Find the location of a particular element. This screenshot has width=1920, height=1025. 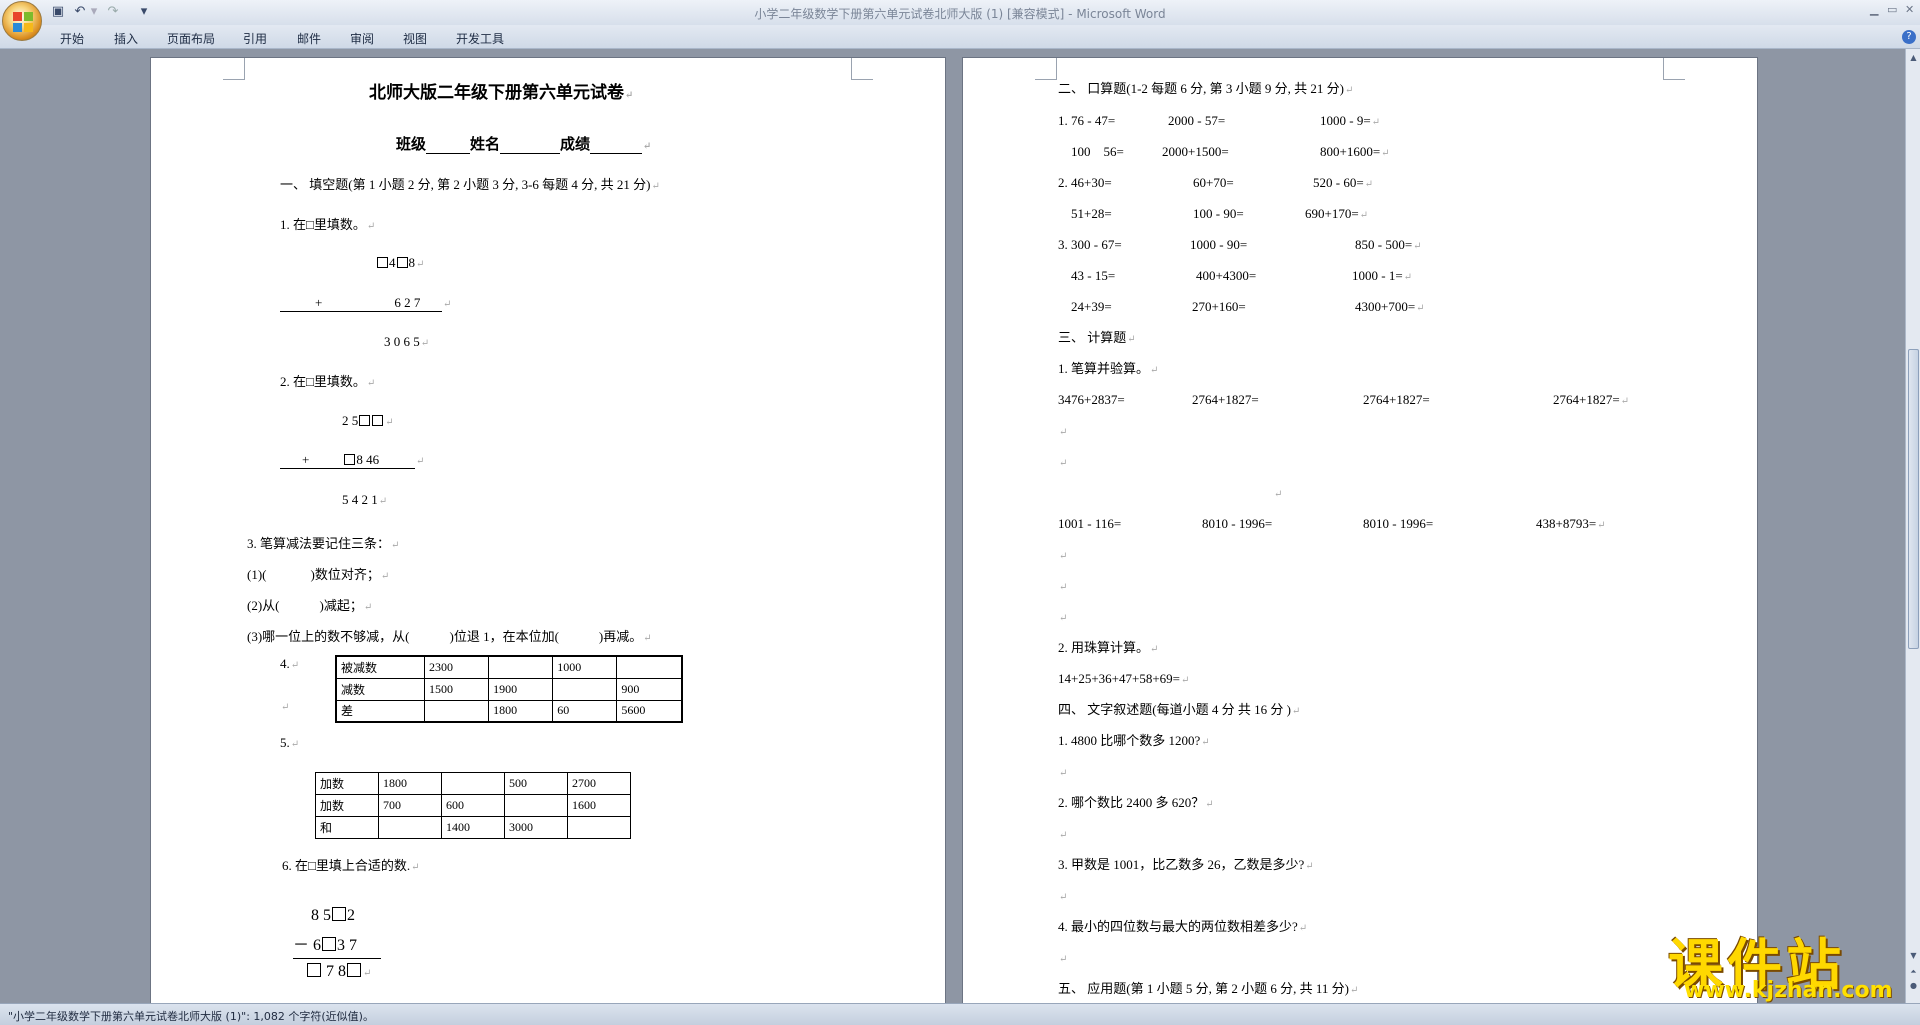

table-row: 减数 1500 1900 900 is located at coordinates (509, 689).